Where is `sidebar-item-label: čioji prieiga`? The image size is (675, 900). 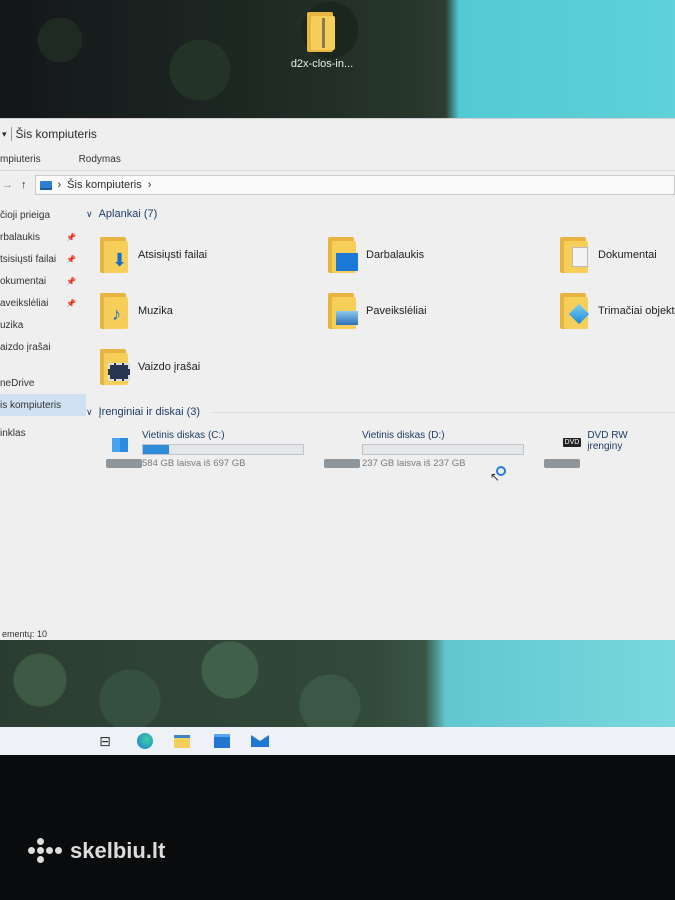 sidebar-item-label: čioji prieiga is located at coordinates (25, 215).